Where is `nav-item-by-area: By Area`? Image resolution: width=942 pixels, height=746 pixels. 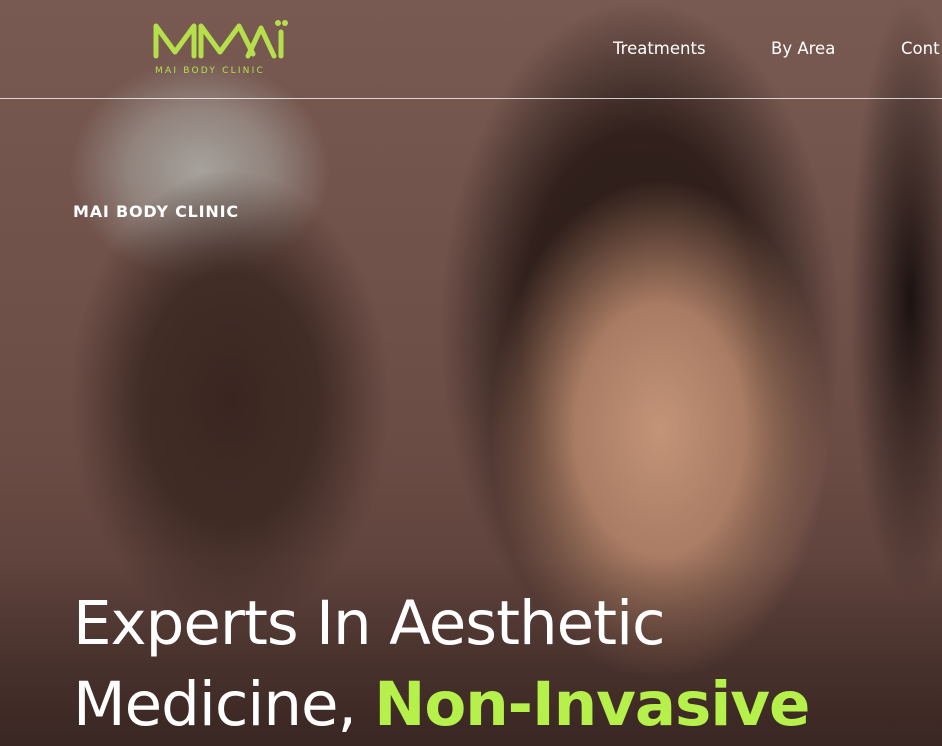 nav-item-by-area: By Area is located at coordinates (803, 48).